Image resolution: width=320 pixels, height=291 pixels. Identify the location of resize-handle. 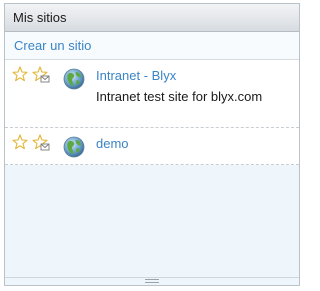
(152, 281).